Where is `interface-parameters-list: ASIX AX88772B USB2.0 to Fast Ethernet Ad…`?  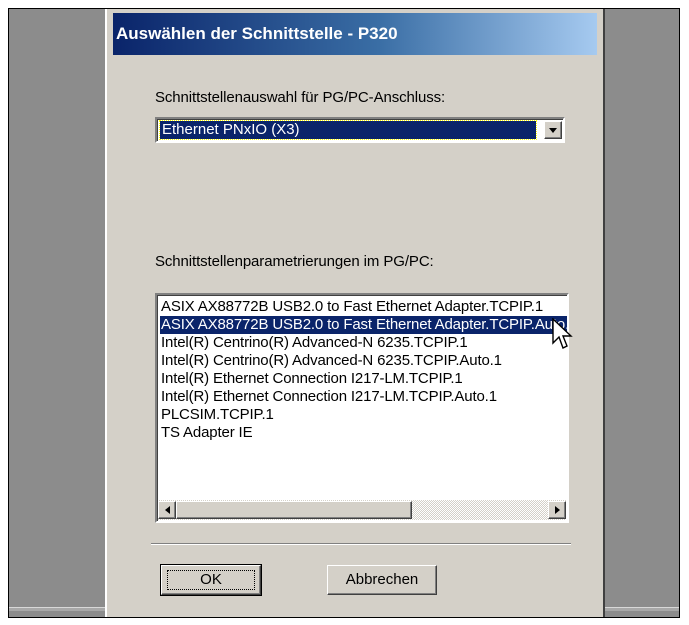
interface-parameters-list: ASIX AX88772B USB2.0 to Fast Ethernet Ad… is located at coordinates (363, 370).